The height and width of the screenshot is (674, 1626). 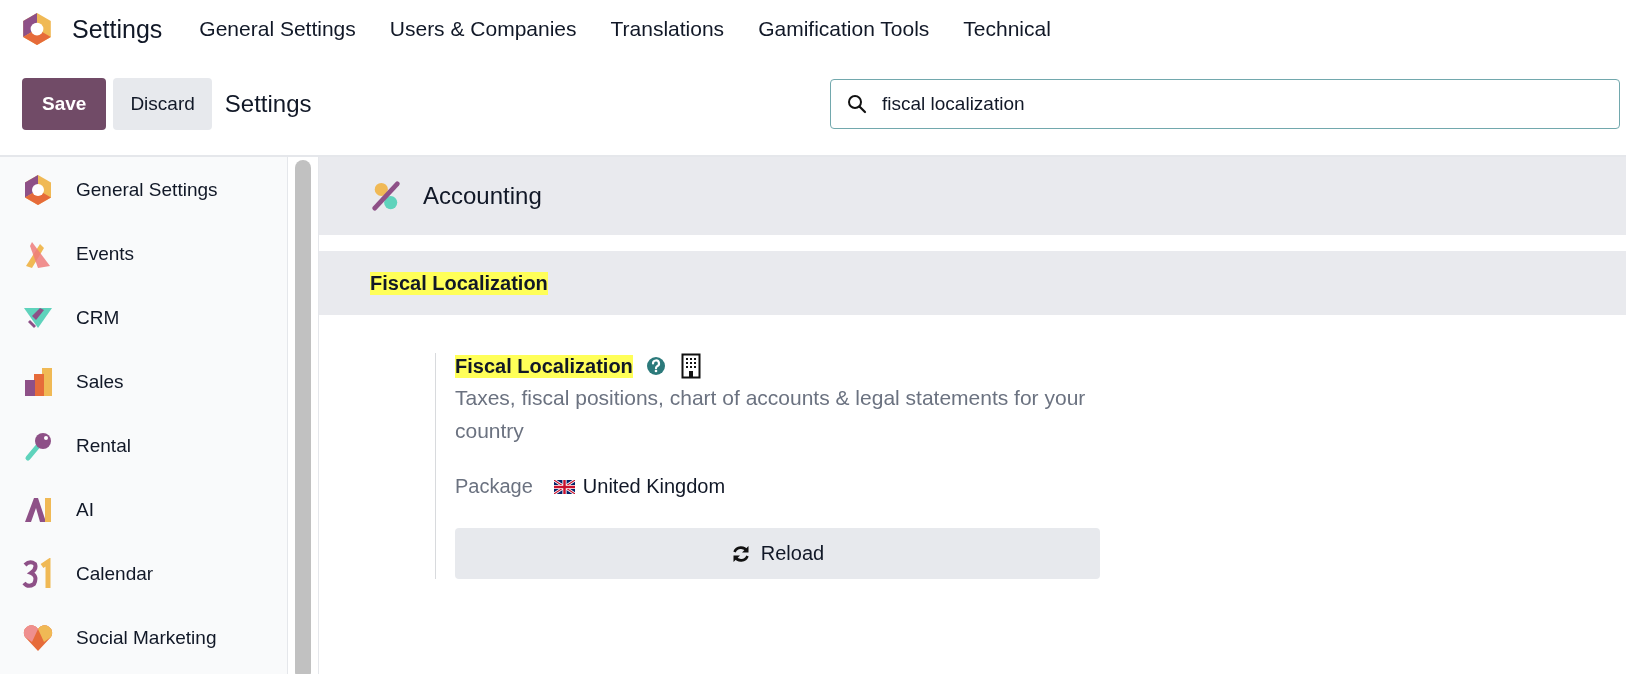 I want to click on menu-item: Technical, so click(x=1007, y=29).